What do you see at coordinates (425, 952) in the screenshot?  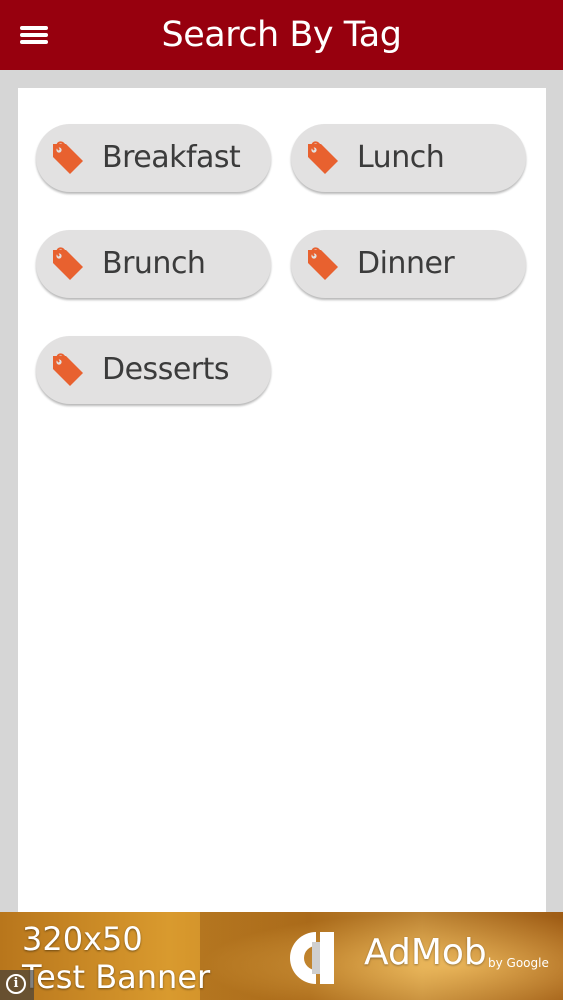 I see `admob-brand: AdMob` at bounding box center [425, 952].